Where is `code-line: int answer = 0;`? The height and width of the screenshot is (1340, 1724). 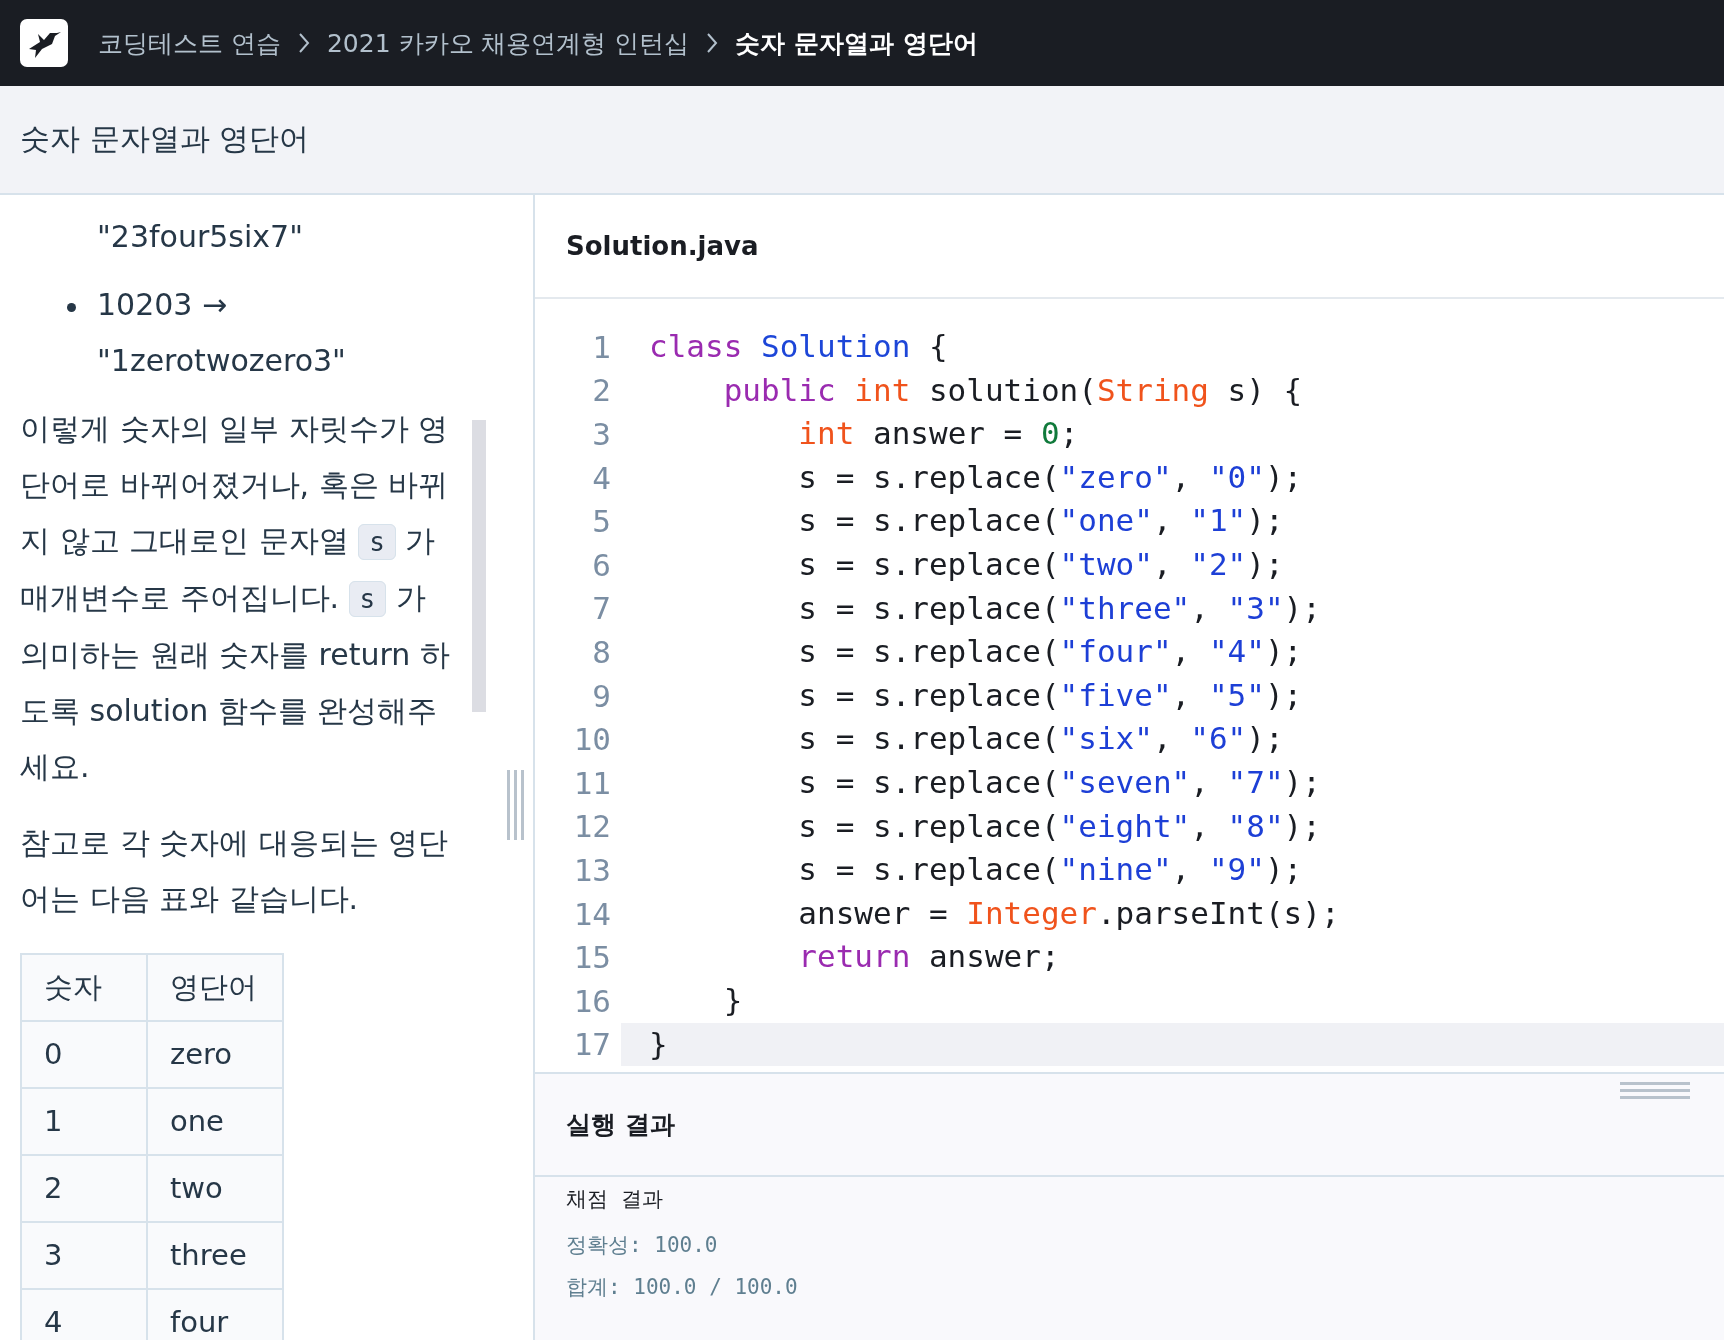
code-line: int answer = 0; is located at coordinates (938, 434).